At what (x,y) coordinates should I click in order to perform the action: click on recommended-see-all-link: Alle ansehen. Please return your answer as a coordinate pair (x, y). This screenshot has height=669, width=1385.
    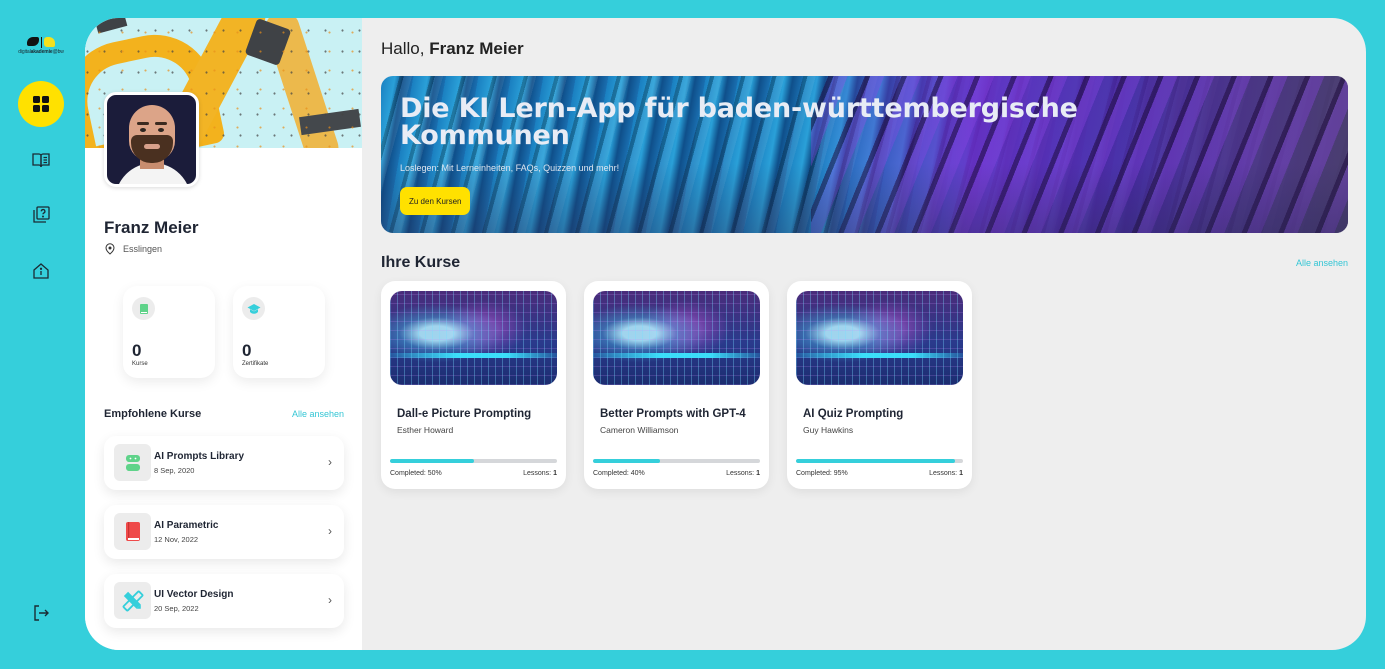
    Looking at the image, I should click on (318, 414).